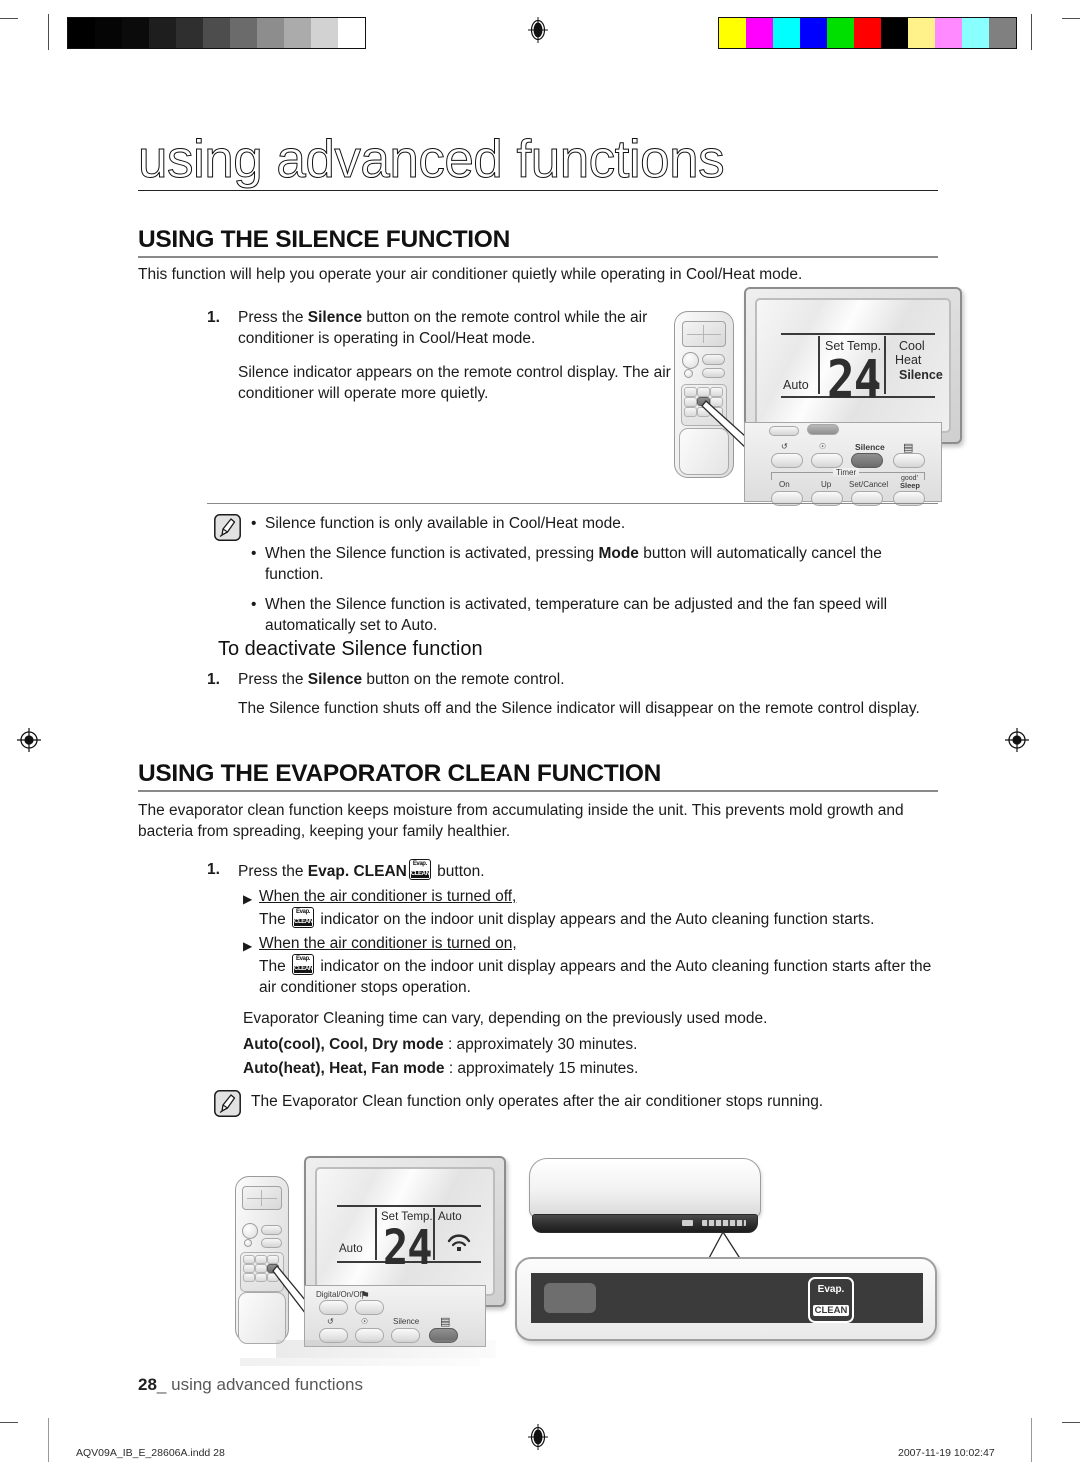 This screenshot has width=1080, height=1483. What do you see at coordinates (538, 30) in the screenshot?
I see `registration-mark-top-center` at bounding box center [538, 30].